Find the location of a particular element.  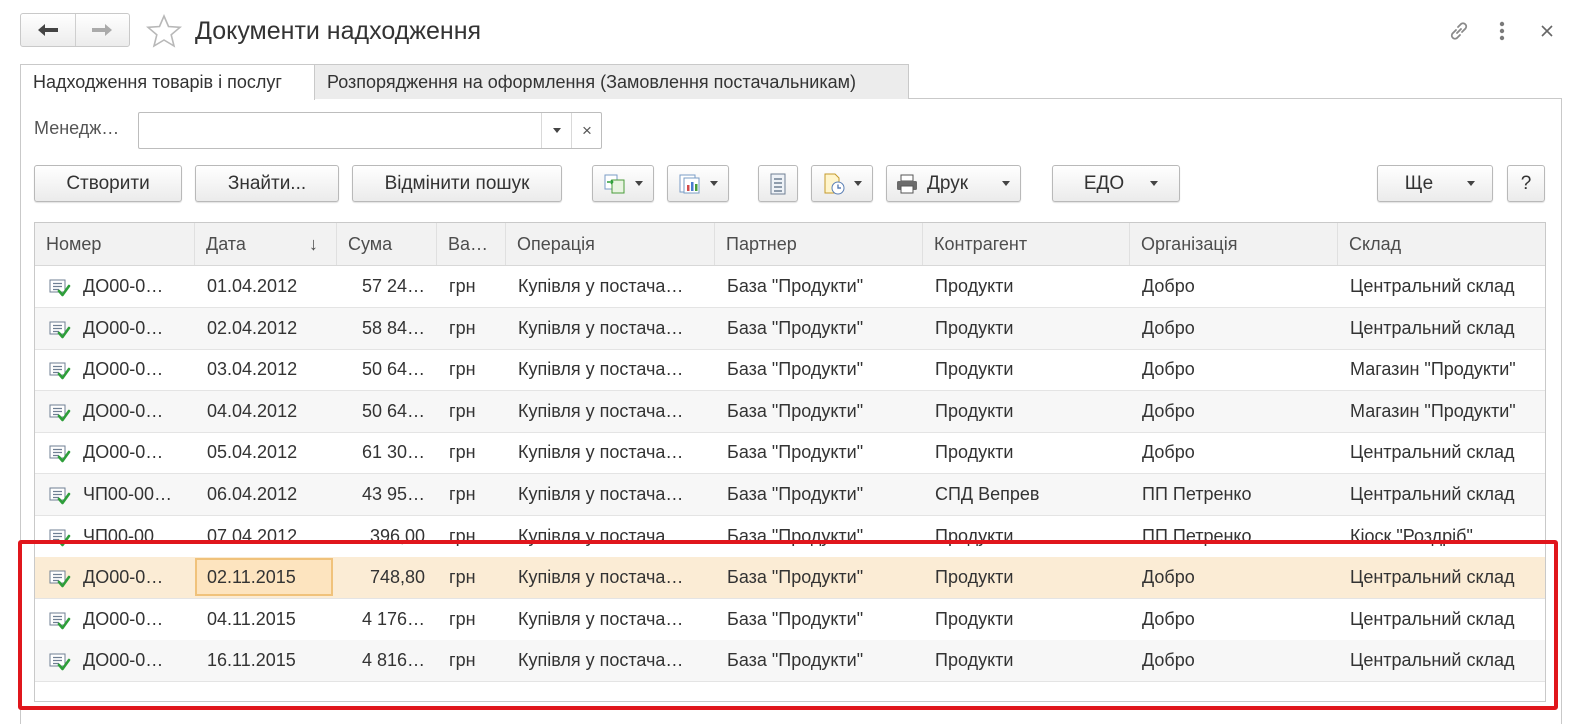

sort-descending-icon: ↓ is located at coordinates (313, 244).